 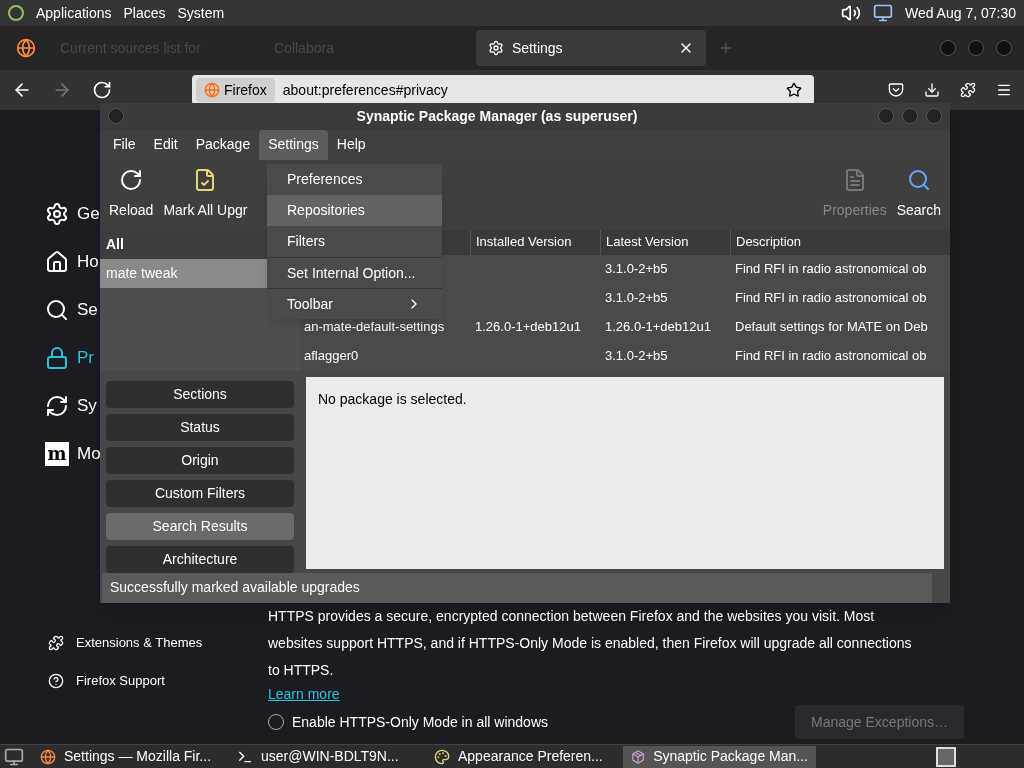 I want to click on home-icon, so click(x=57, y=262).